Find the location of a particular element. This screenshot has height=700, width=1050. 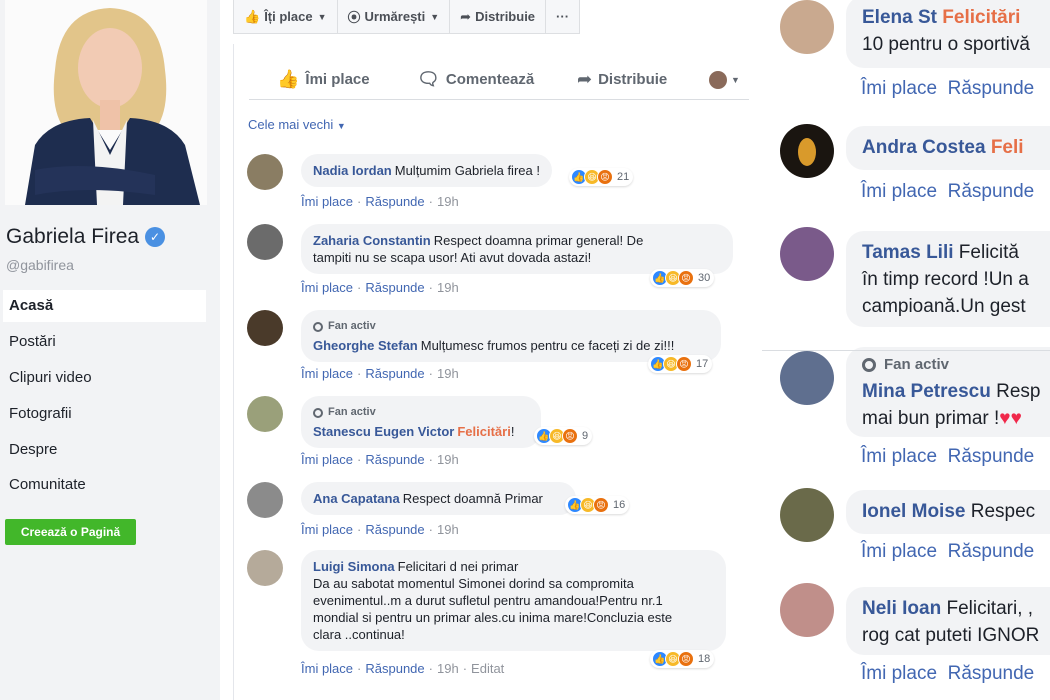

nav-item-about: Despre is located at coordinates (104, 450).